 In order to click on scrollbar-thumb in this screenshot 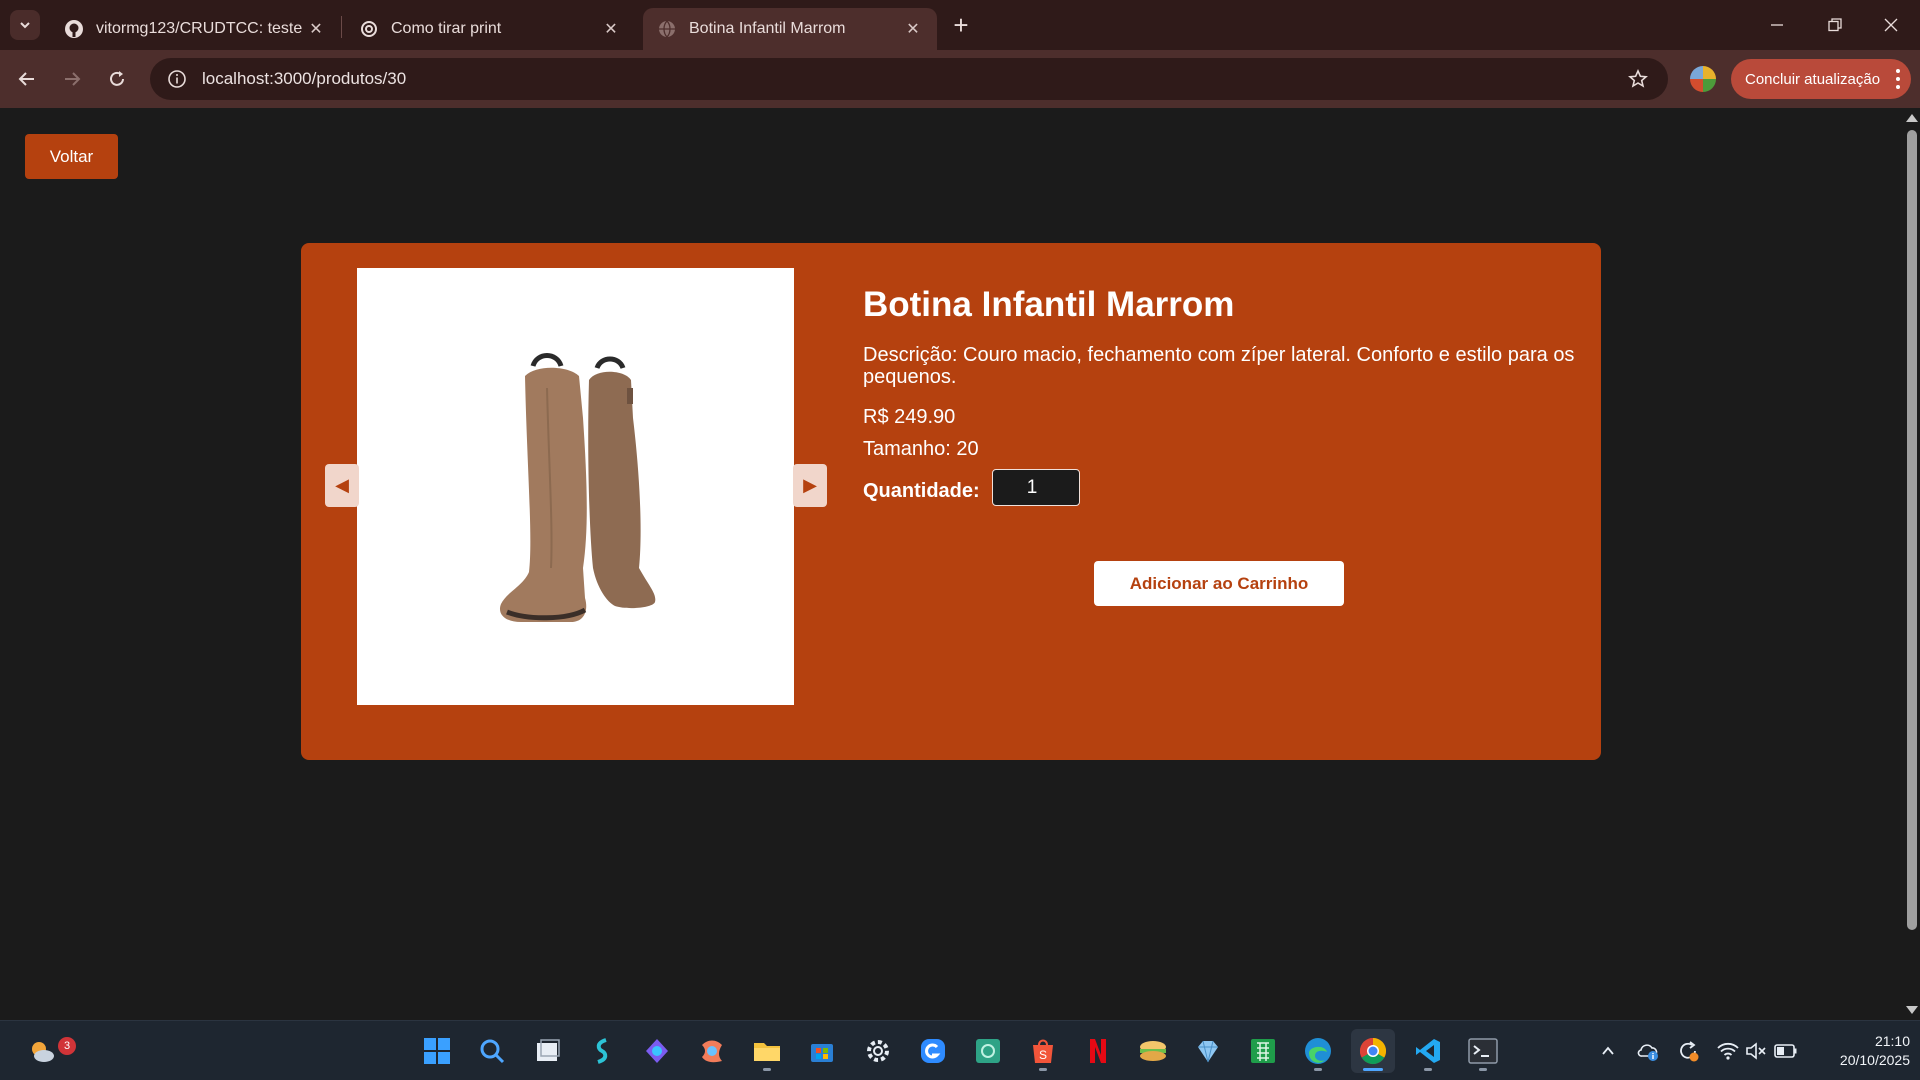, I will do `click(1912, 530)`.